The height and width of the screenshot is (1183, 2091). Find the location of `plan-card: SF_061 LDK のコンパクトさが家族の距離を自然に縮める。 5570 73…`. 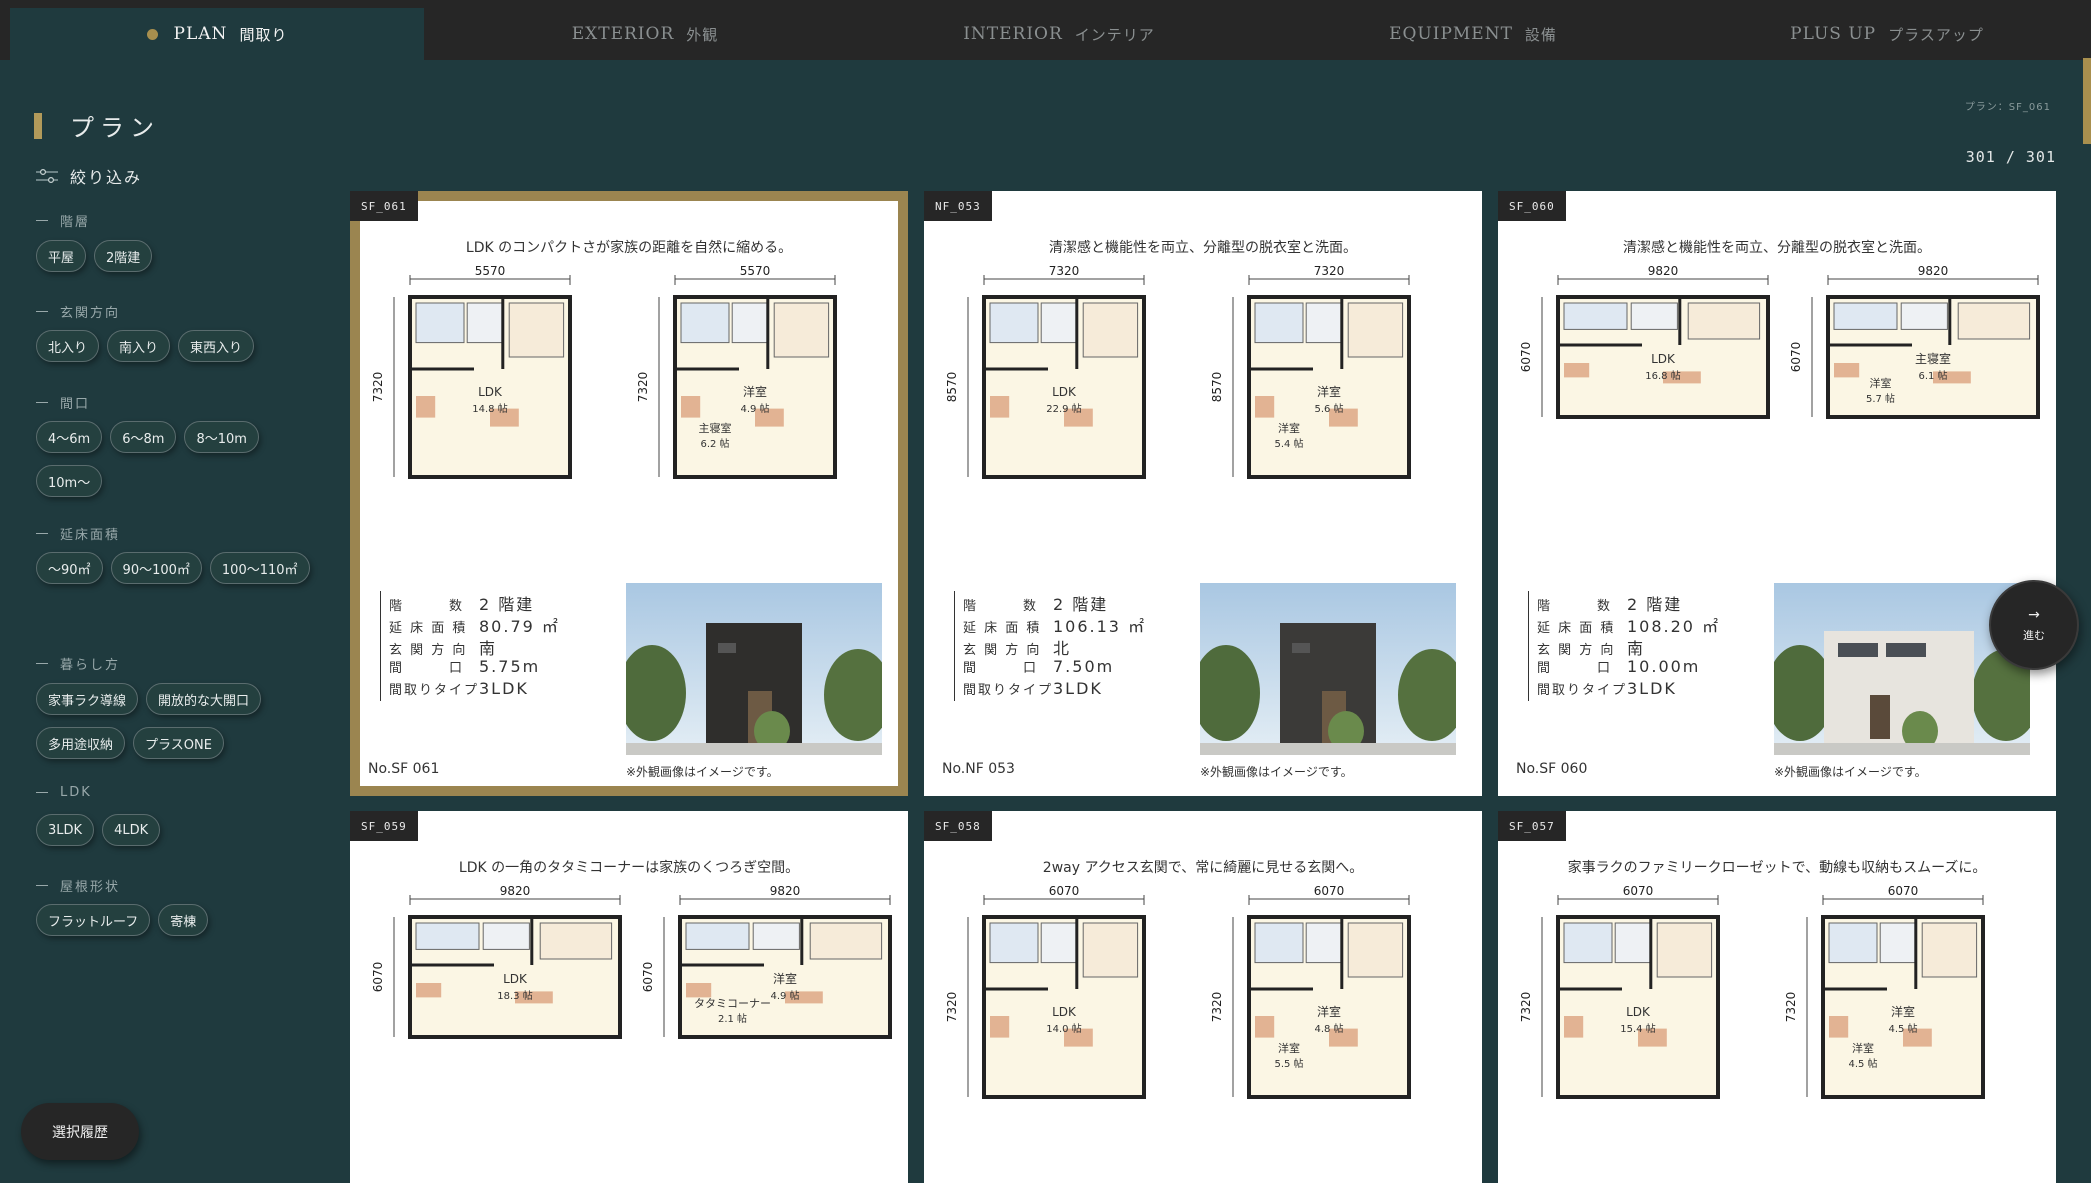

plan-card: SF_061 LDK のコンパクトさが家族の距離を自然に縮める。 5570 73… is located at coordinates (629, 493).